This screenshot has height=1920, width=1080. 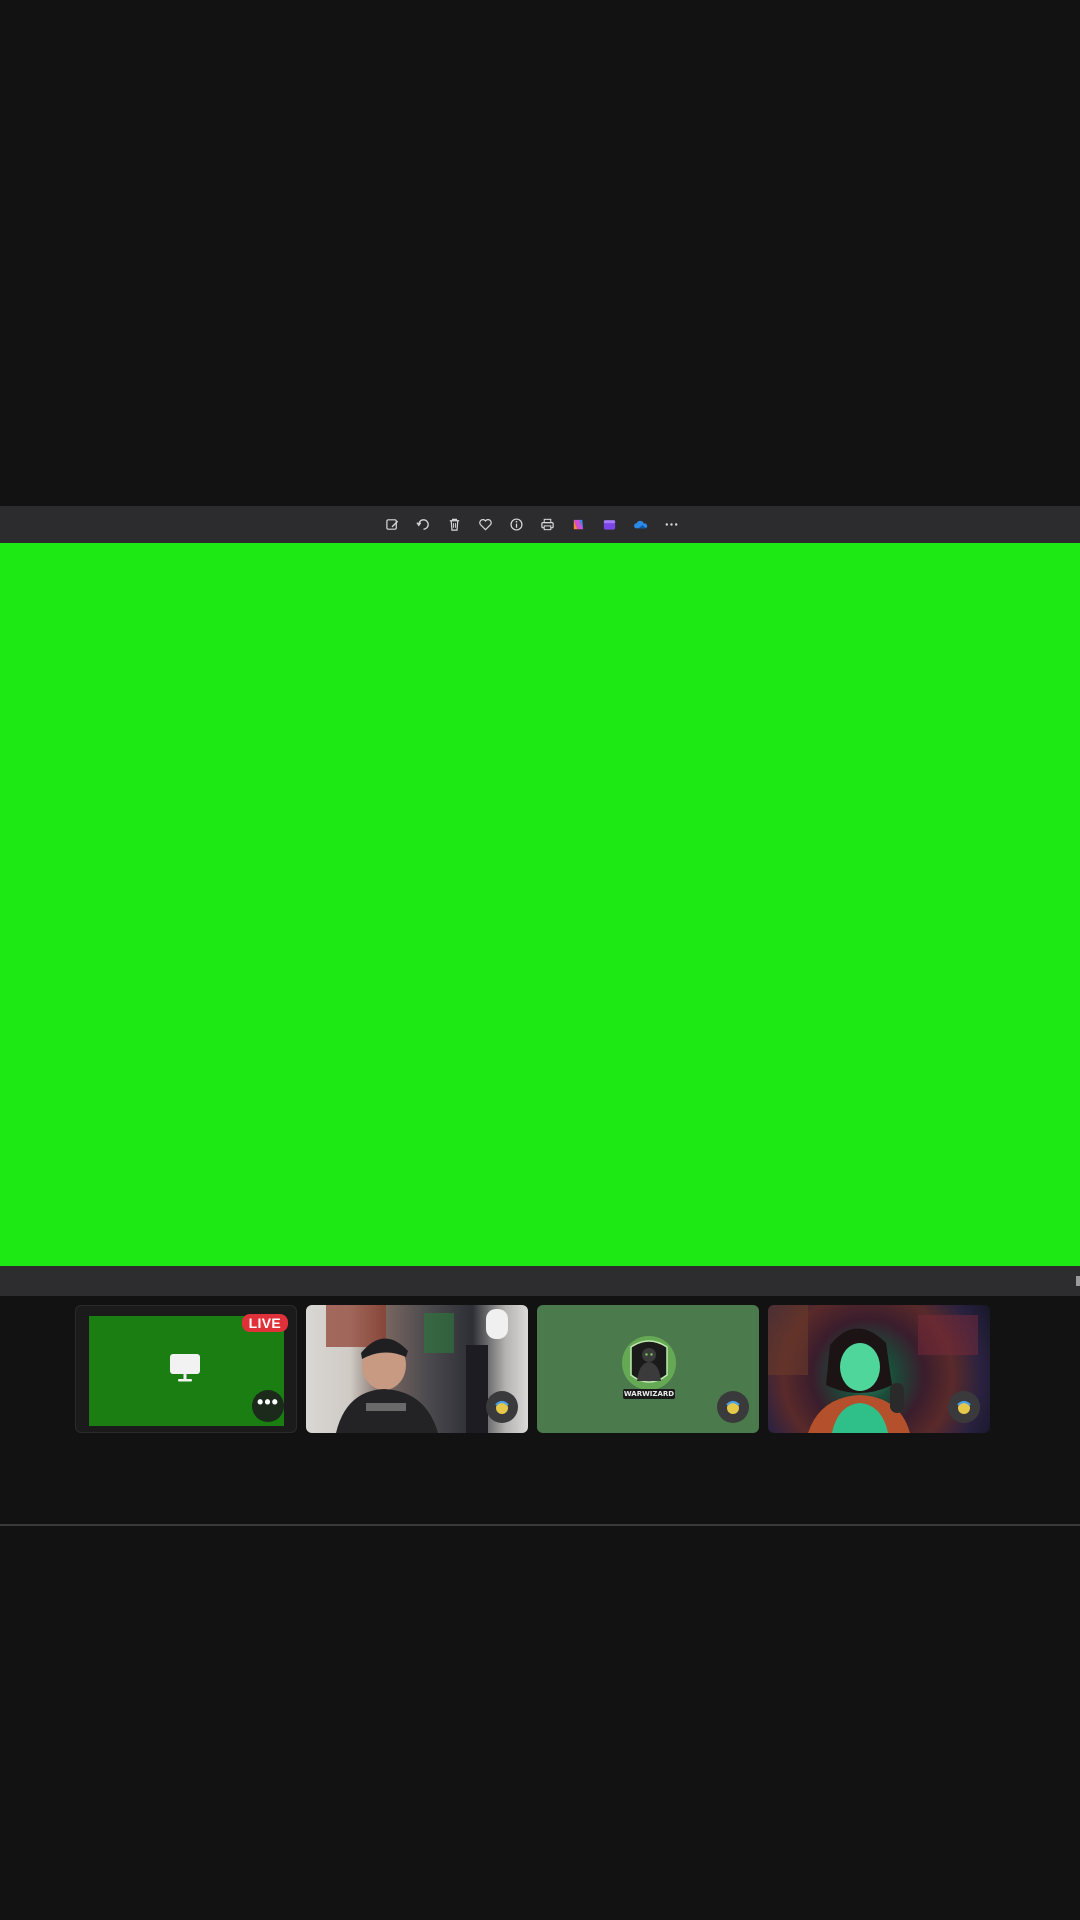 I want to click on rotate-icon, so click(x=424, y=525).